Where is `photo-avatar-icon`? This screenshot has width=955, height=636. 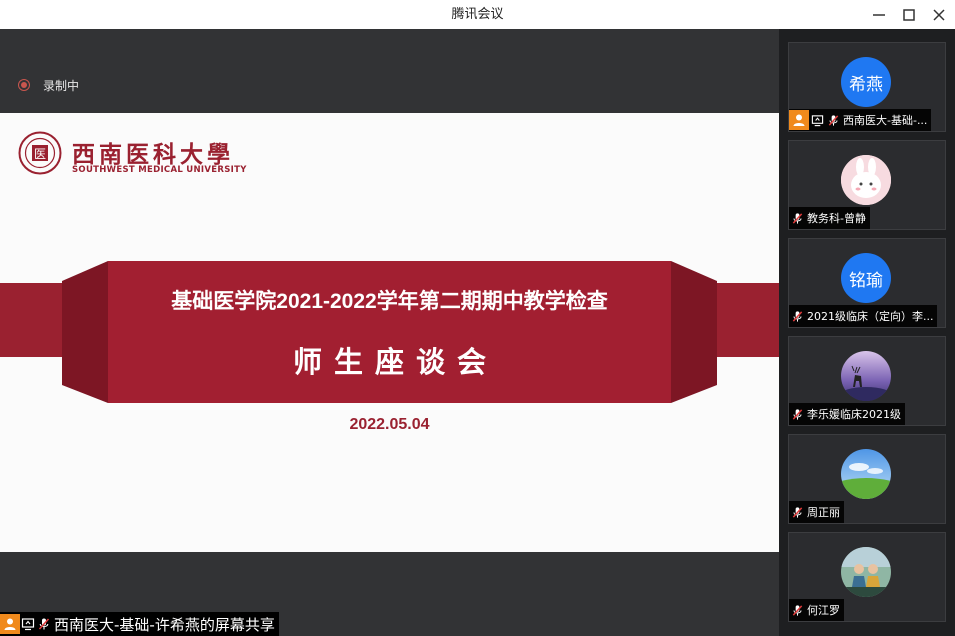
photo-avatar-icon is located at coordinates (866, 572).